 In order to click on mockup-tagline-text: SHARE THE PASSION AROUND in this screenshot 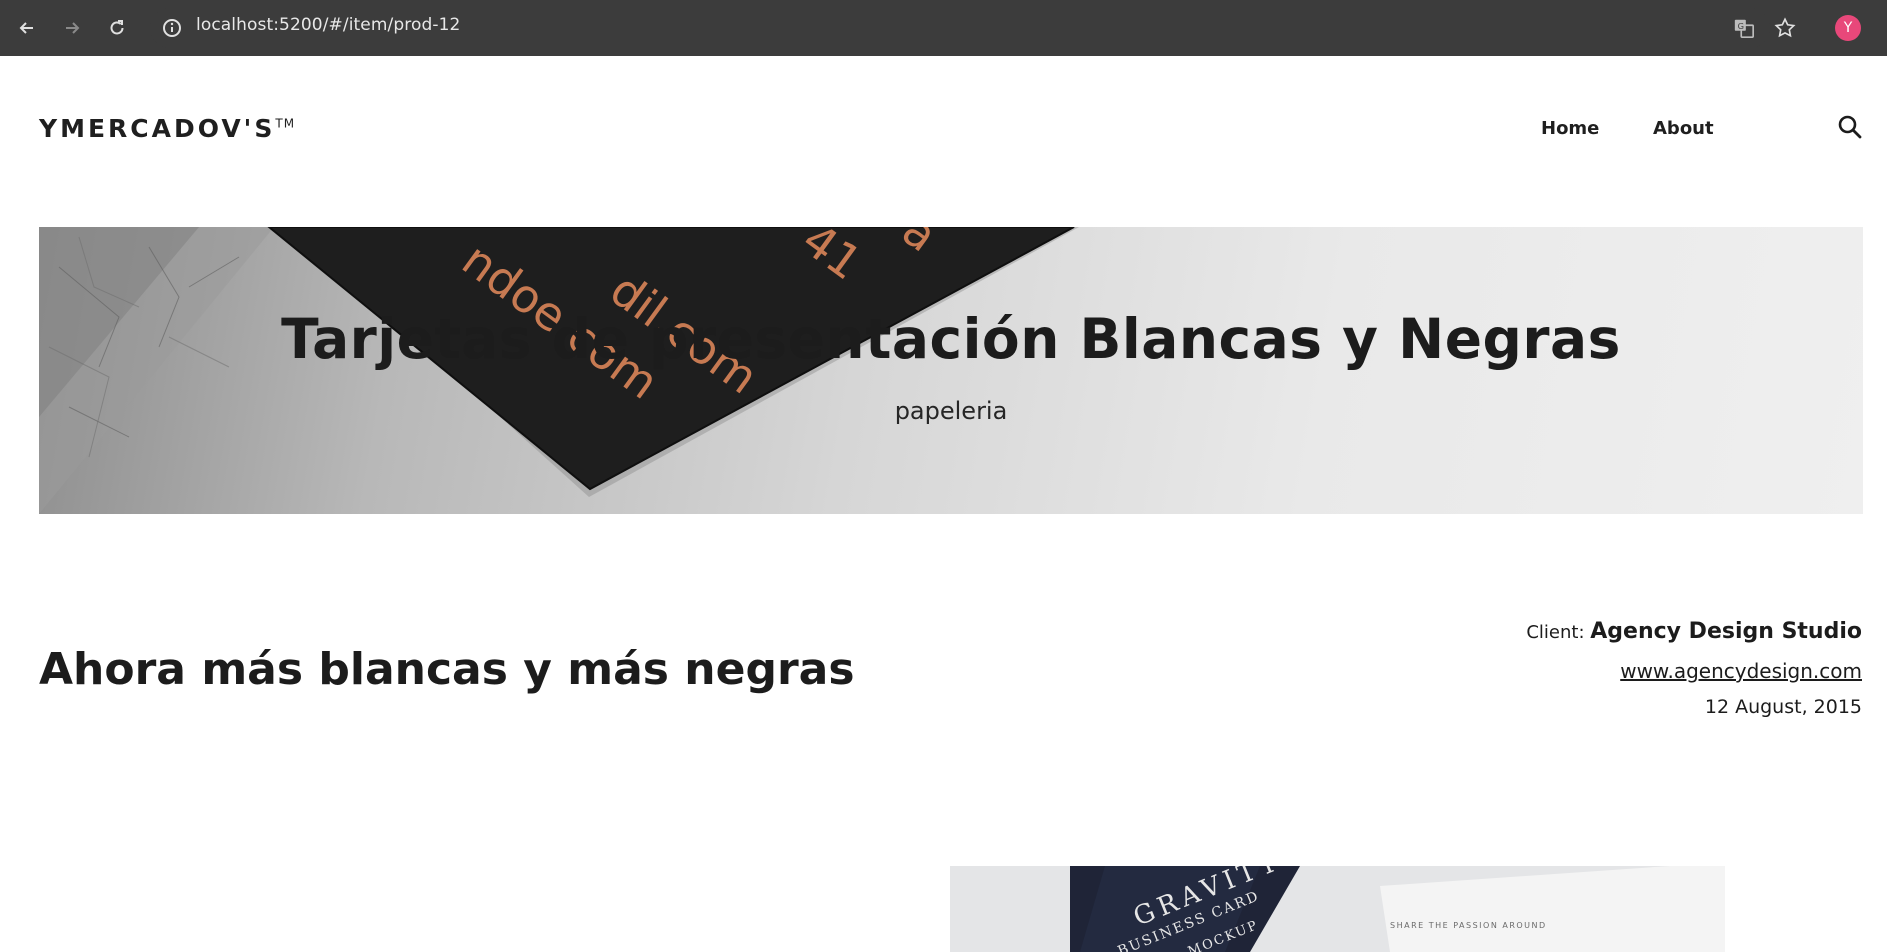, I will do `click(1468, 925)`.